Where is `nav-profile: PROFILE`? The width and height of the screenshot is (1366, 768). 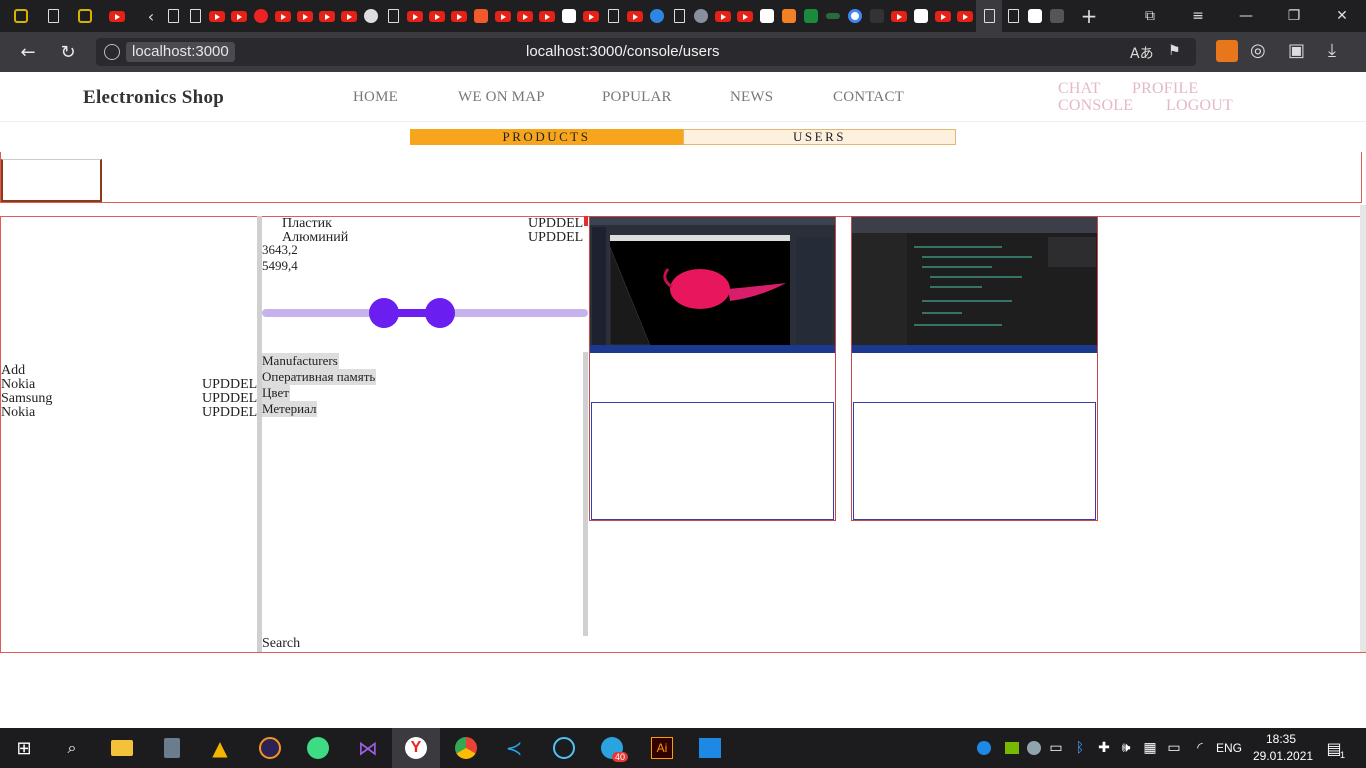
nav-profile: PROFILE is located at coordinates (1165, 89).